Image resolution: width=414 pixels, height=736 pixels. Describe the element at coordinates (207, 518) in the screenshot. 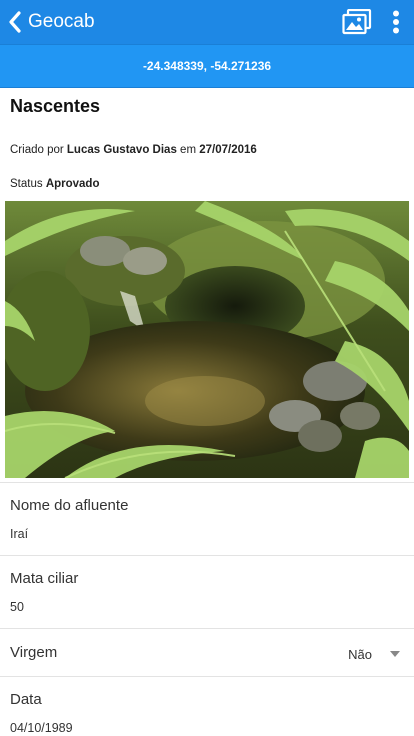

I see `field-nome-do-afluente: Nome do afluente Iraí` at that location.